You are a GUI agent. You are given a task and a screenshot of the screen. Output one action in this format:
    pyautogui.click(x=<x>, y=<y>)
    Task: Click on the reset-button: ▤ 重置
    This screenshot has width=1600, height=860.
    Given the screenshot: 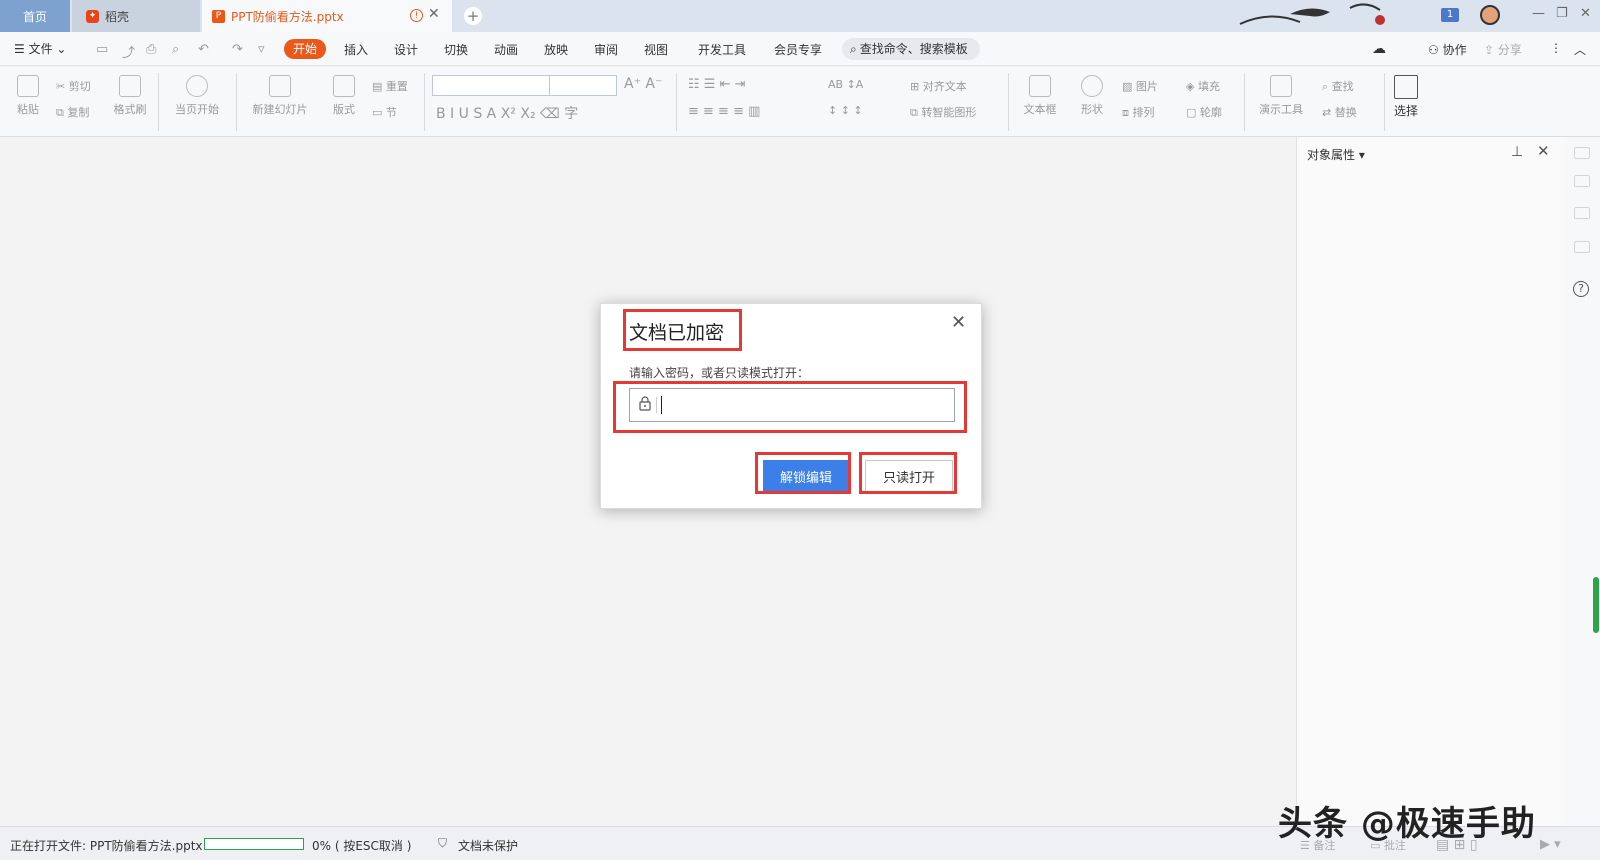 What is the action you would take?
    pyautogui.click(x=390, y=86)
    